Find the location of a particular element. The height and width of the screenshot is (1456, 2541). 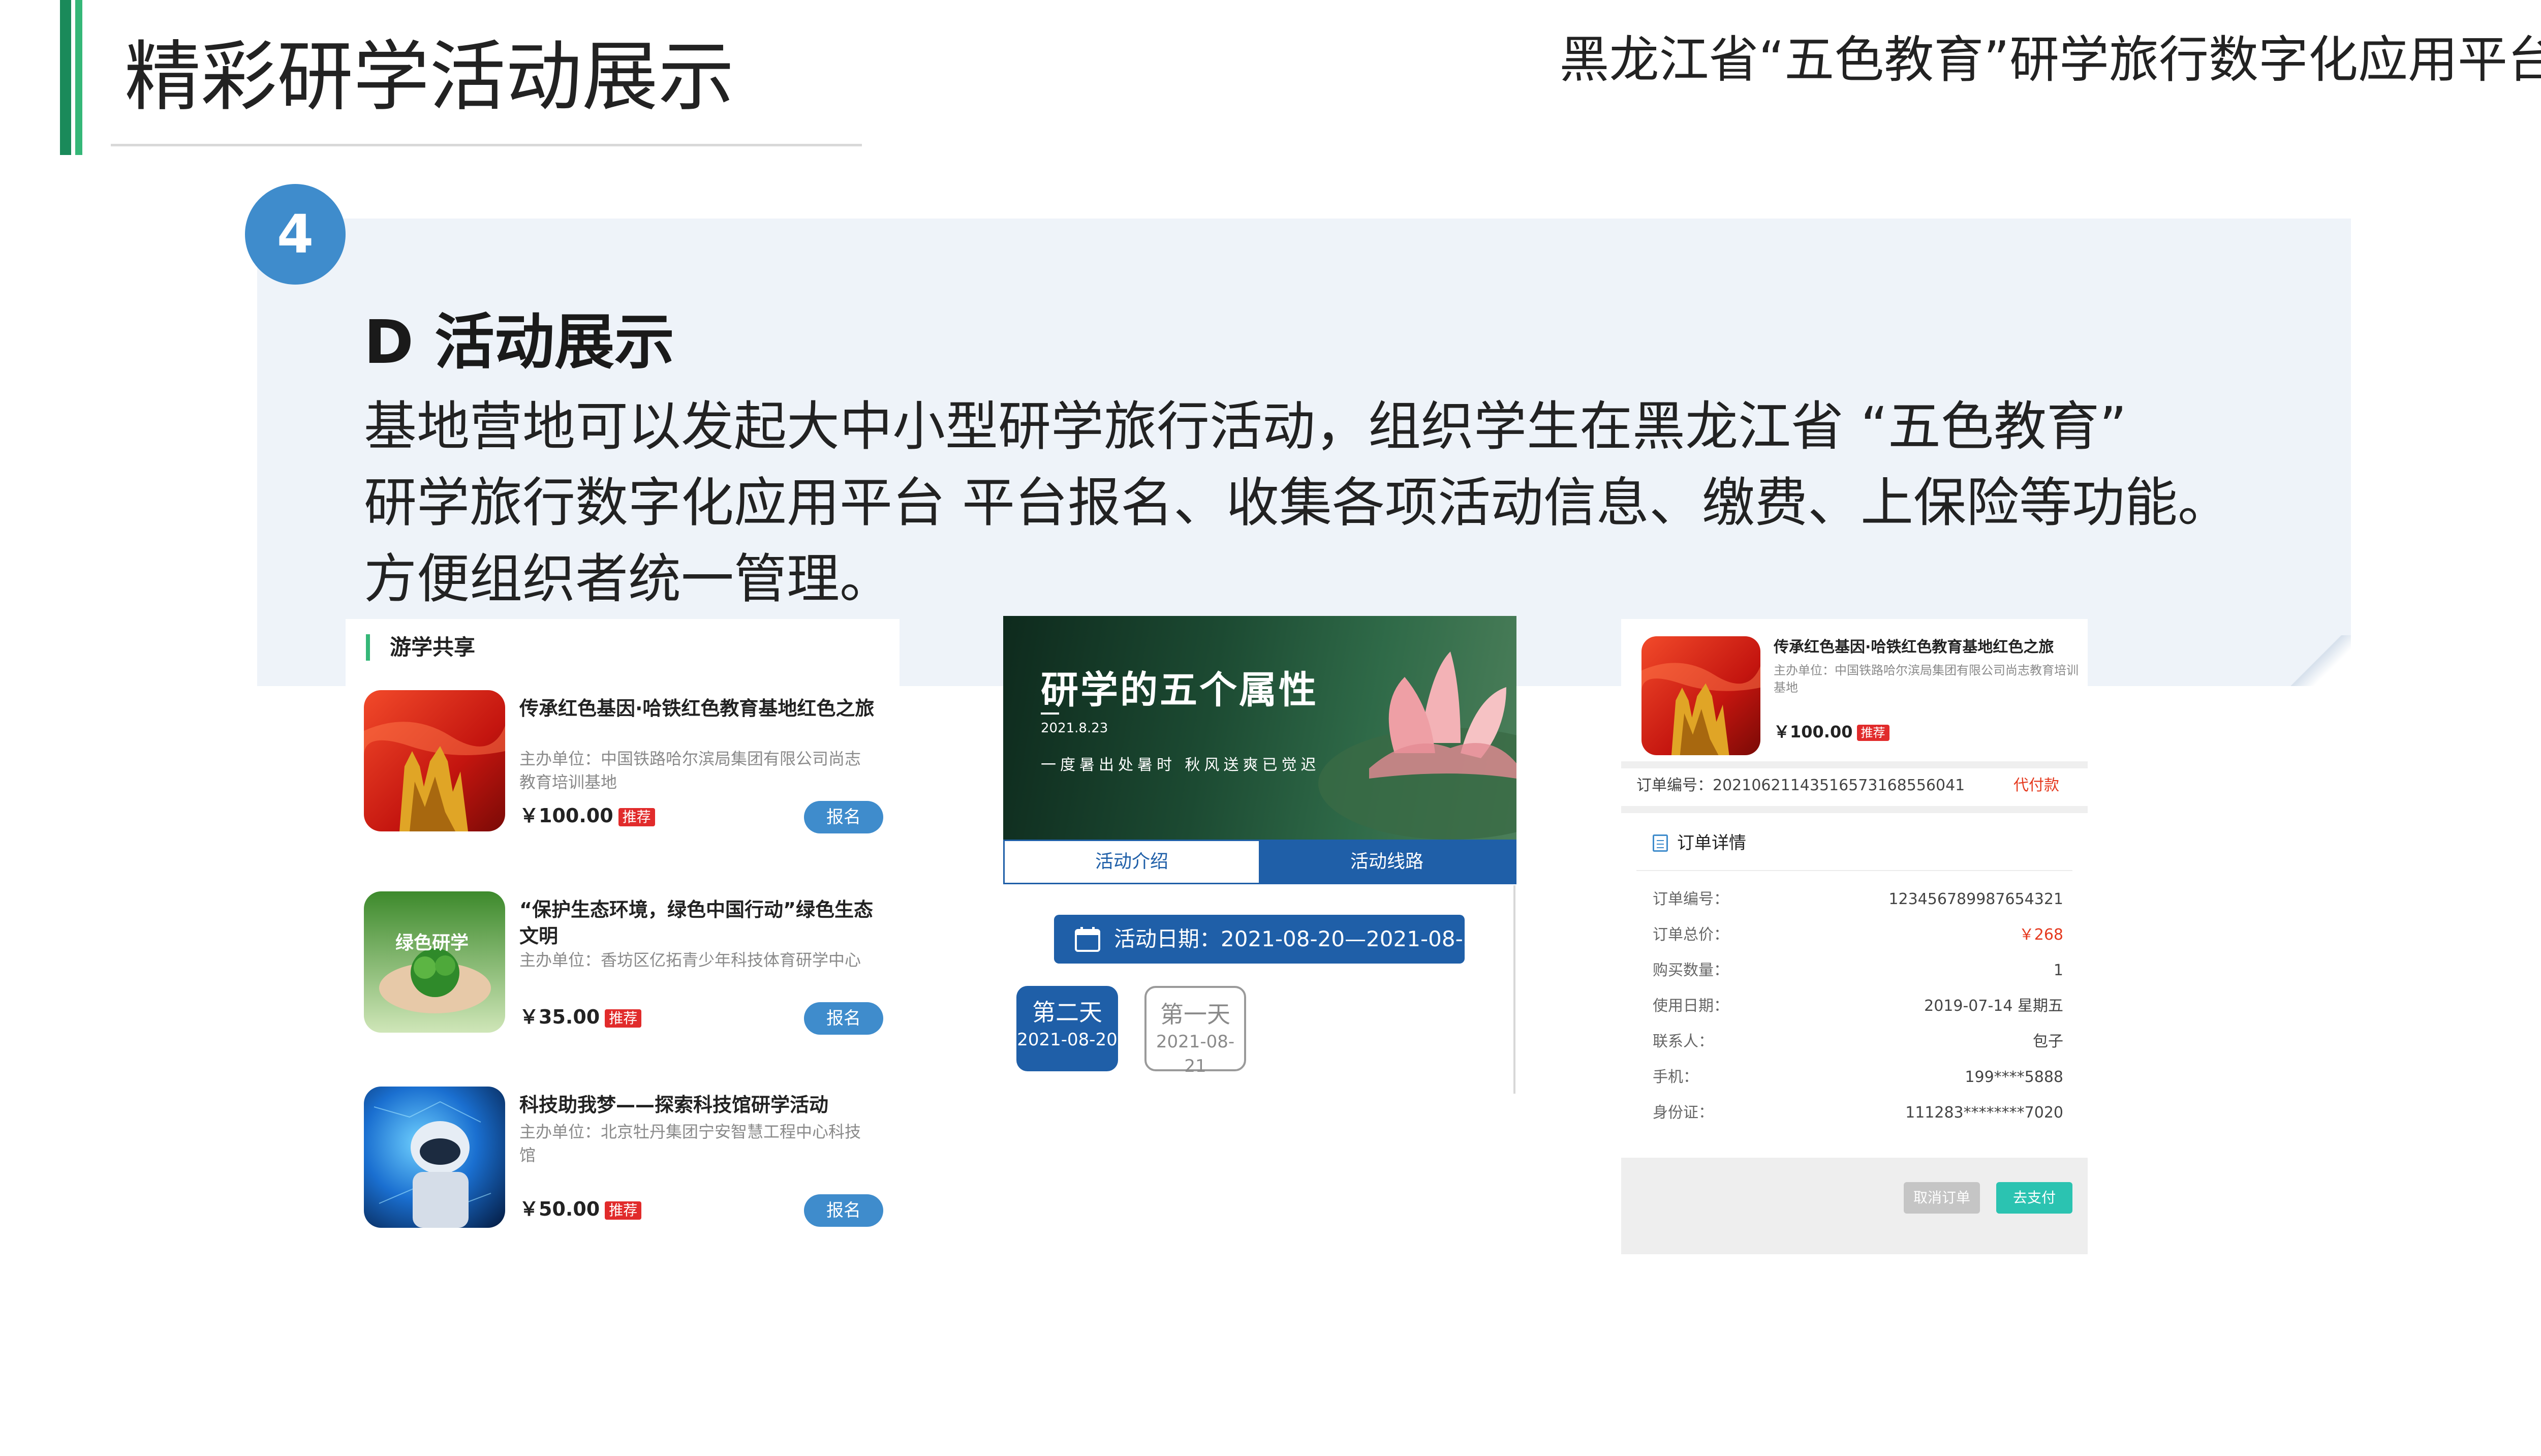

row-value: ￥268 is located at coordinates (2041, 935).